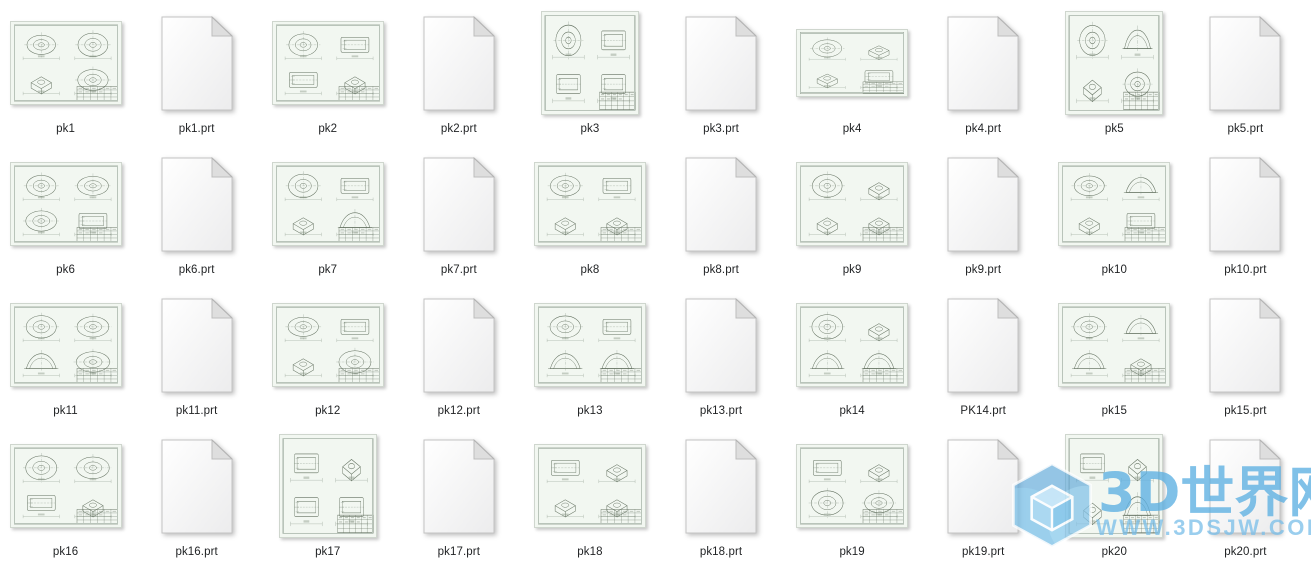 This screenshot has height=570, width=1311. I want to click on file-item-drawing: pk5, so click(1114, 70).